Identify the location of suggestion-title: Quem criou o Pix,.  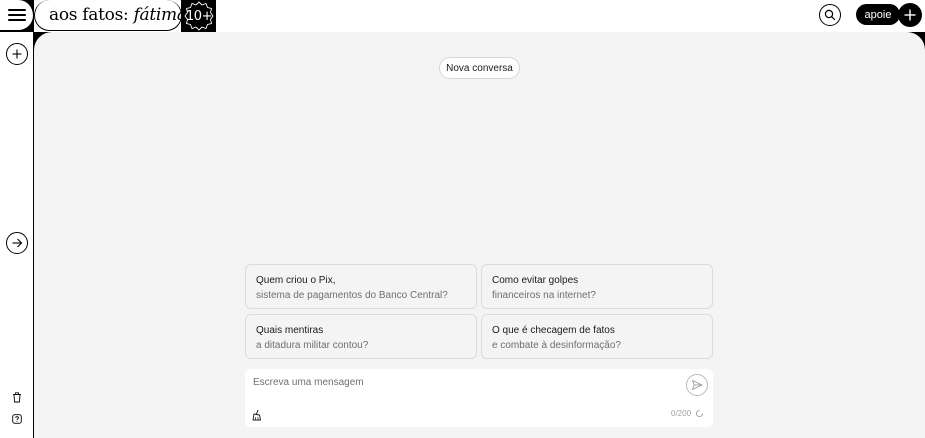
(296, 280).